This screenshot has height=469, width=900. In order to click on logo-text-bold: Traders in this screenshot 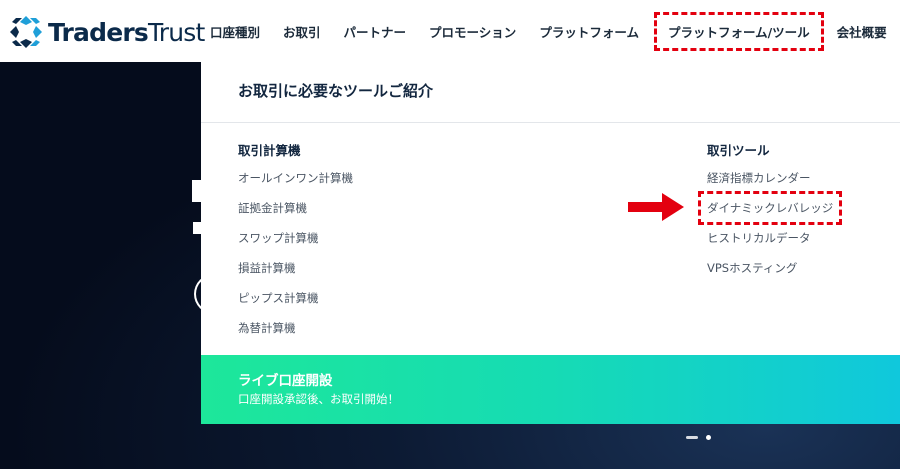, I will do `click(98, 32)`.